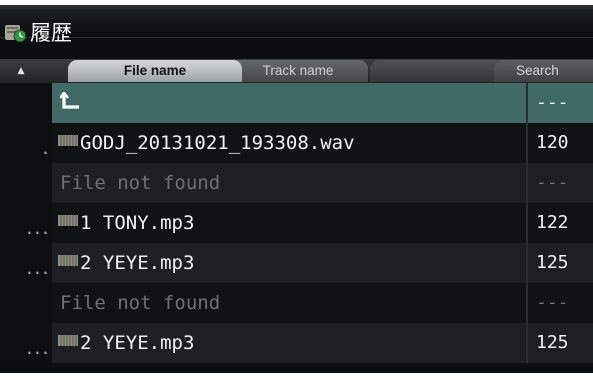 Image resolution: width=593 pixels, height=378 pixels. Describe the element at coordinates (543, 71) in the screenshot. I see `tab-search: Search` at that location.